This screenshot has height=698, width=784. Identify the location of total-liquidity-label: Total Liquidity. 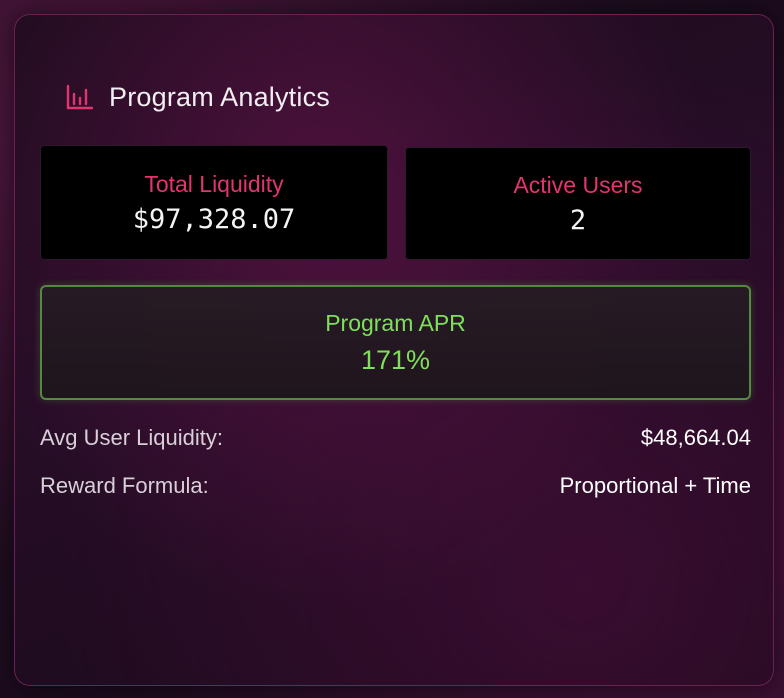
(214, 183).